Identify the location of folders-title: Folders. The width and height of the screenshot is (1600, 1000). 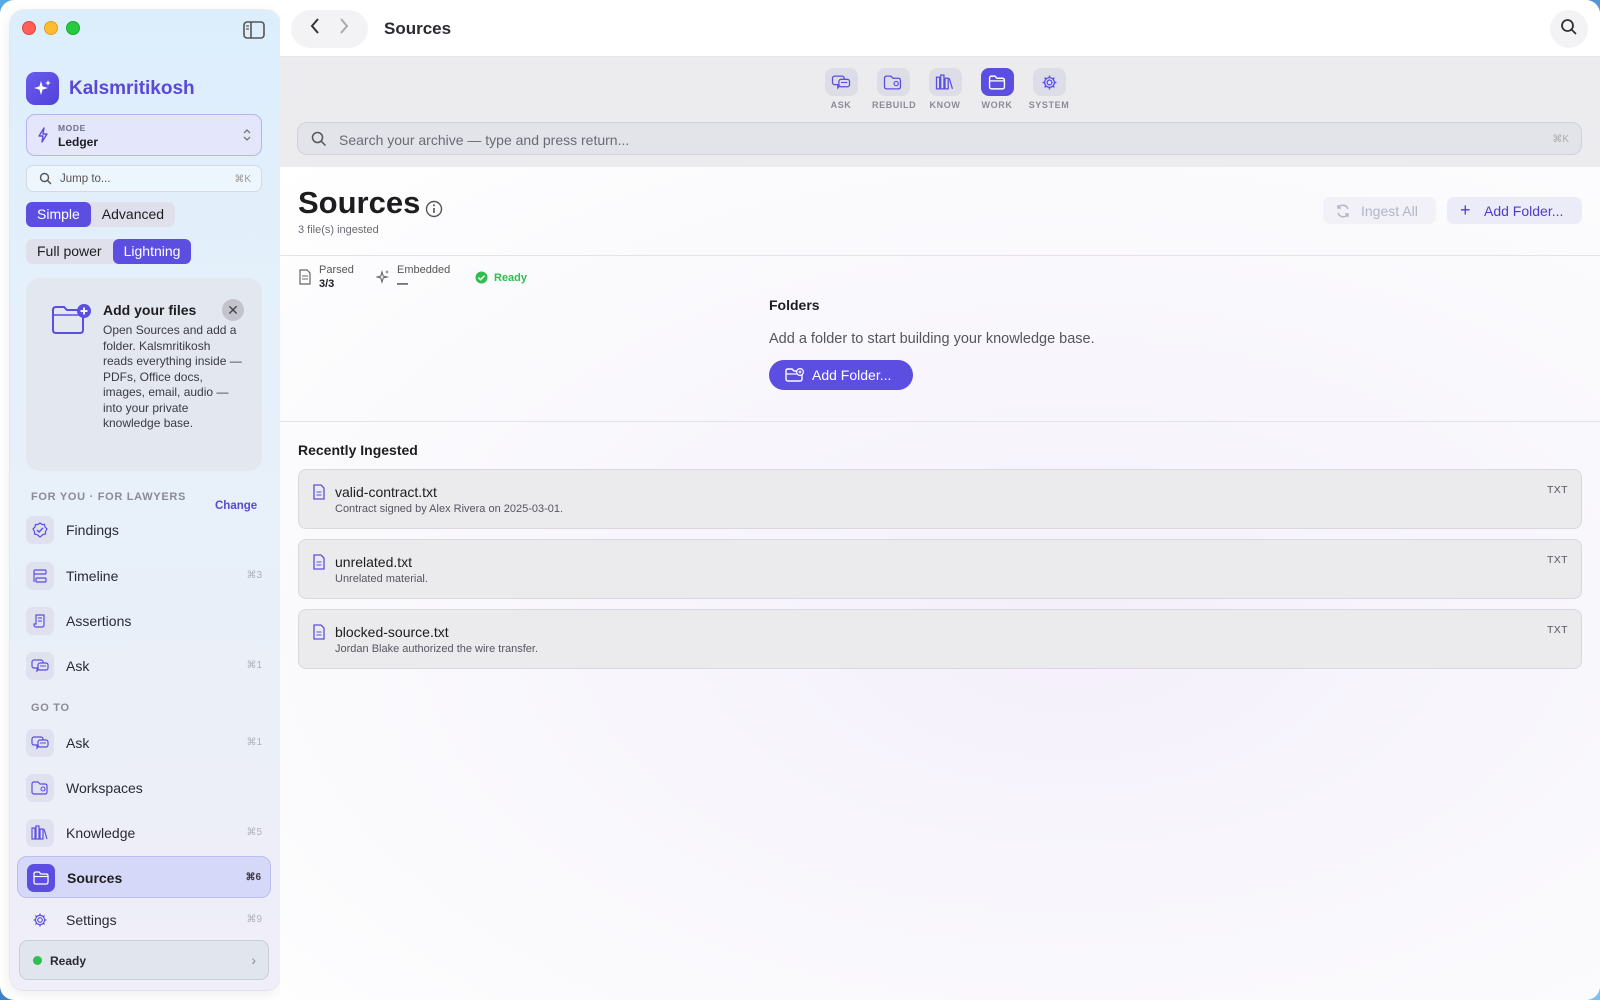
(794, 305).